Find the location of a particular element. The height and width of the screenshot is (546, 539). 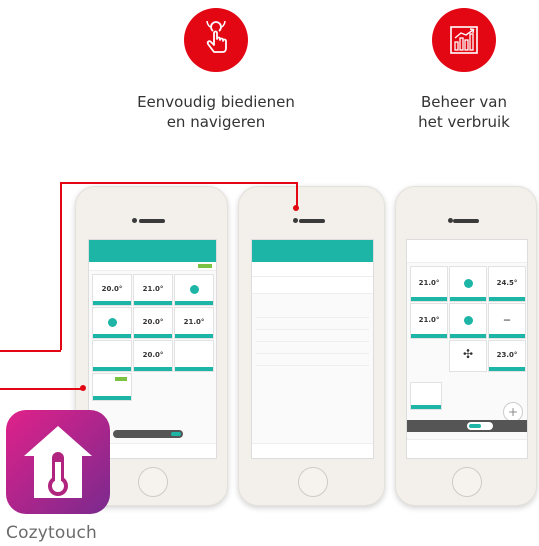

usage-chart-icon is located at coordinates (464, 40).